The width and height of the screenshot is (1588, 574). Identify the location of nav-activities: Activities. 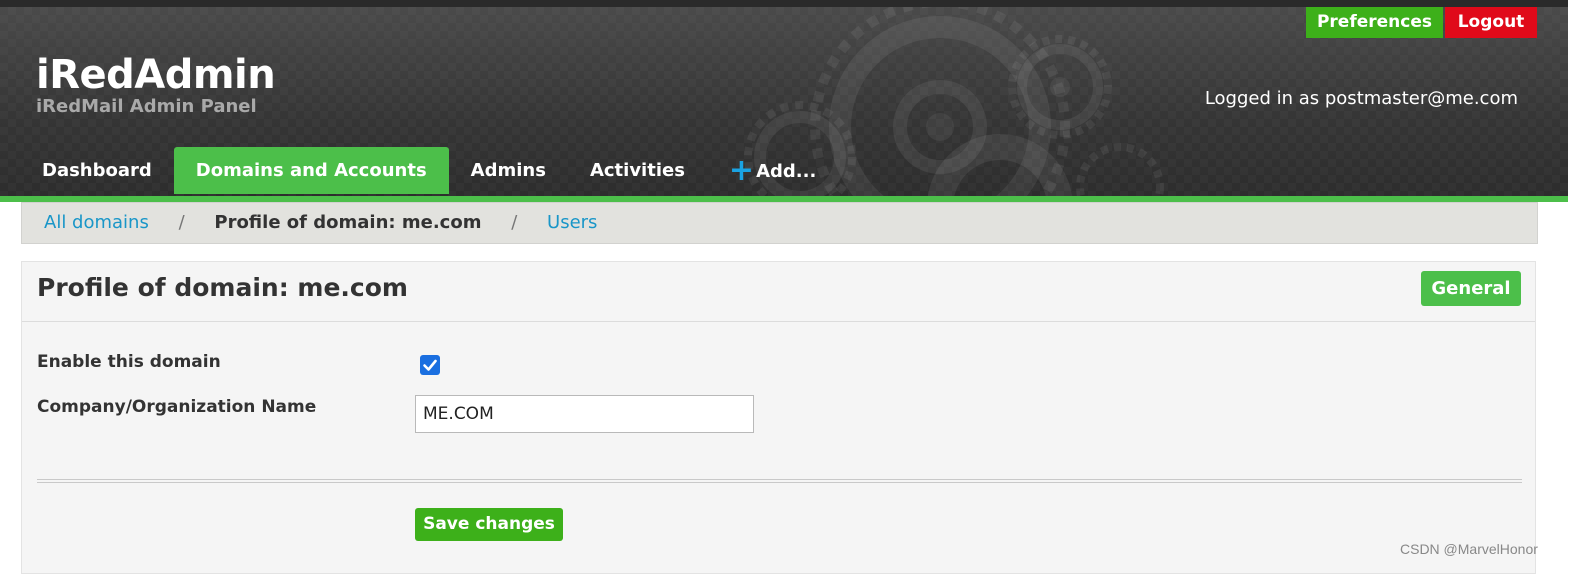
(637, 170).